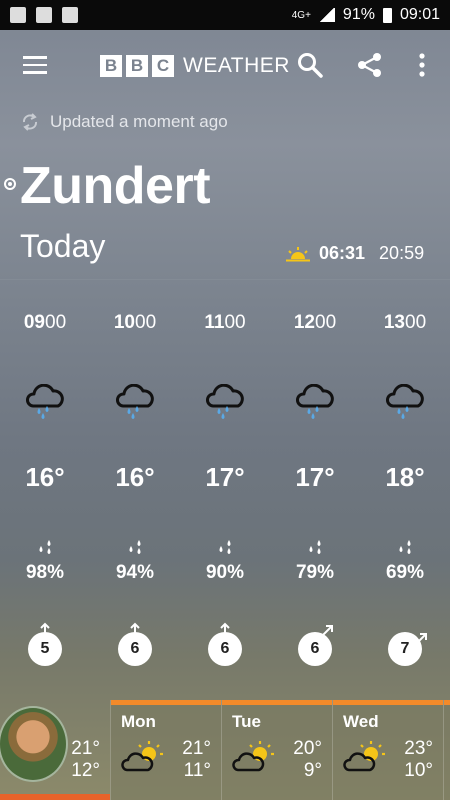 The image size is (450, 800). What do you see at coordinates (405, 572) in the screenshot?
I see `precipitation-chance: 69%` at bounding box center [405, 572].